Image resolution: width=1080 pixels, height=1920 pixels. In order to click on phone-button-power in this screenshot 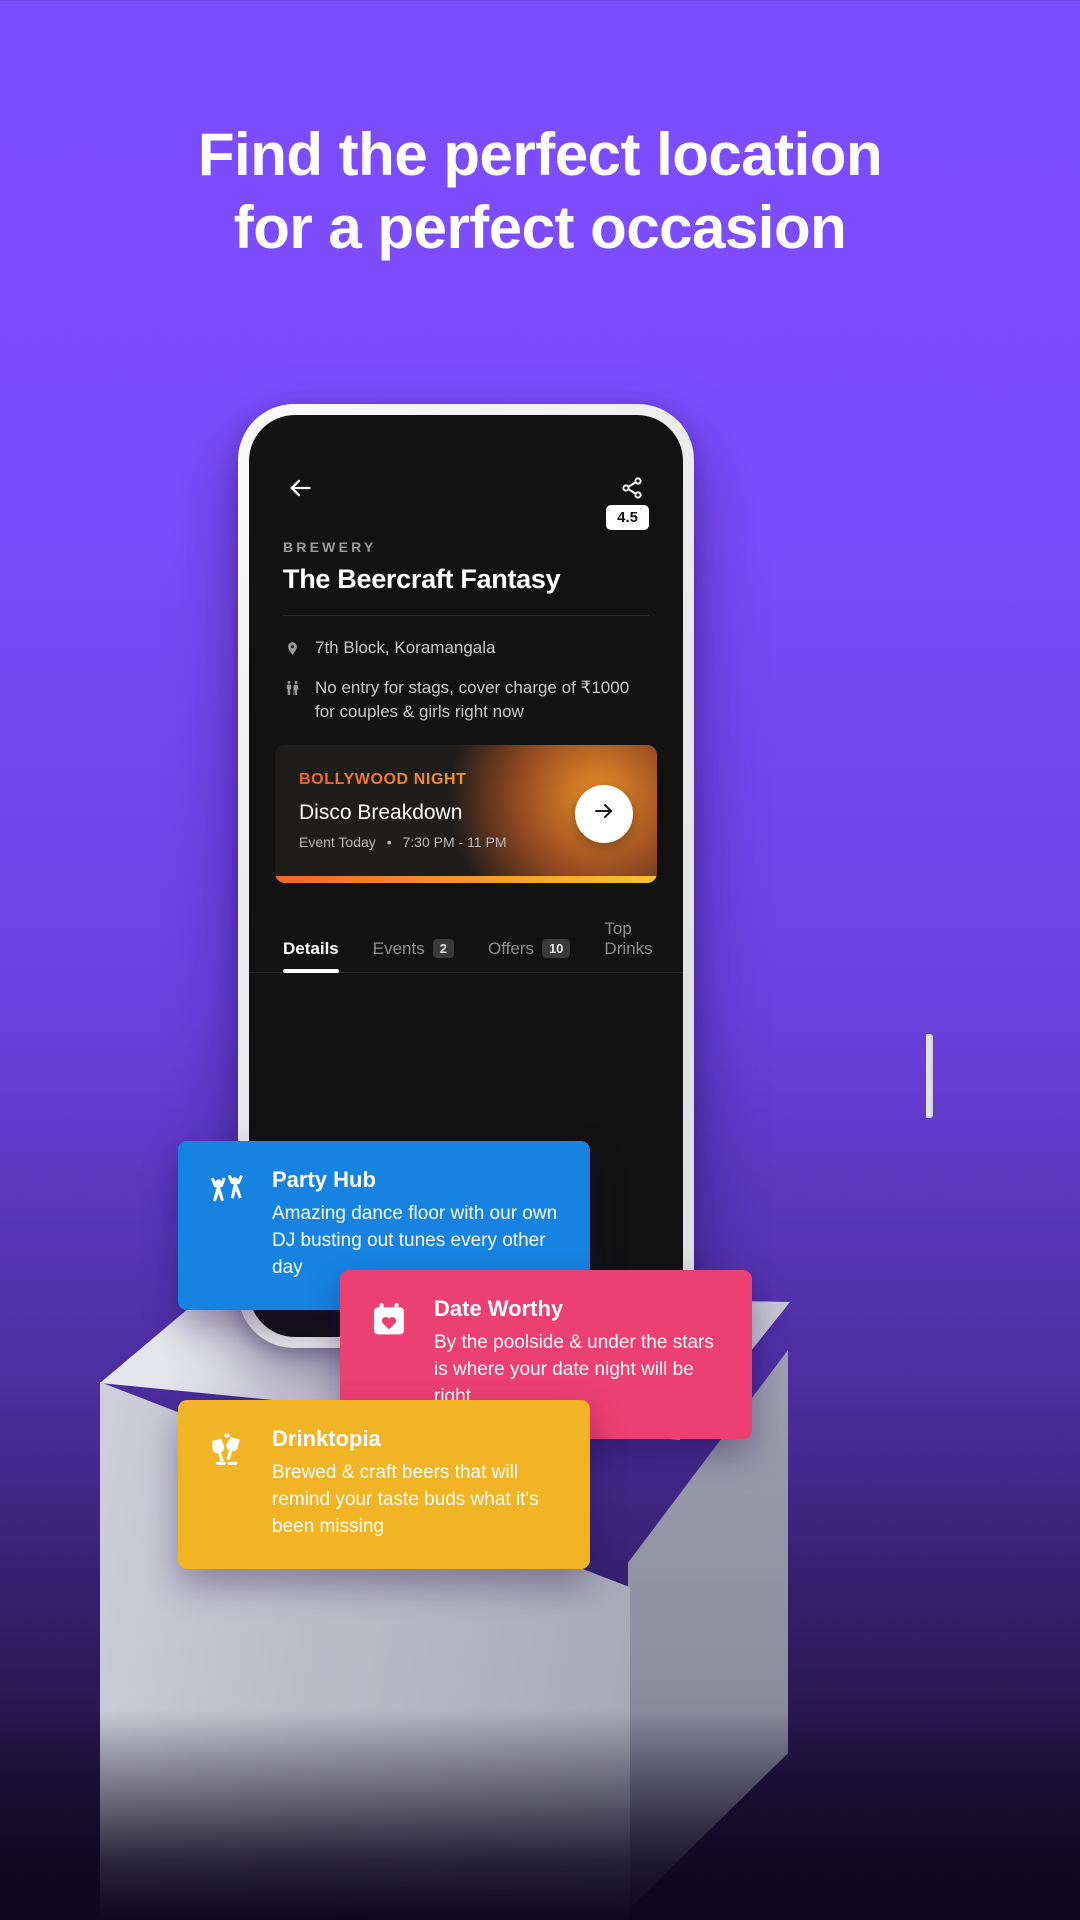, I will do `click(929, 1076)`.